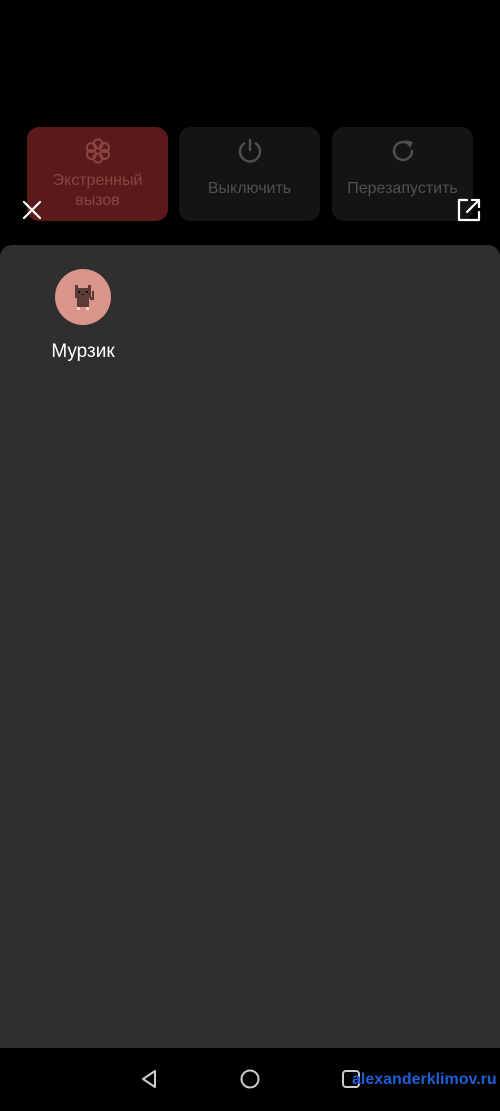  What do you see at coordinates (402, 188) in the screenshot?
I see `restart-label: Перезапустить` at bounding box center [402, 188].